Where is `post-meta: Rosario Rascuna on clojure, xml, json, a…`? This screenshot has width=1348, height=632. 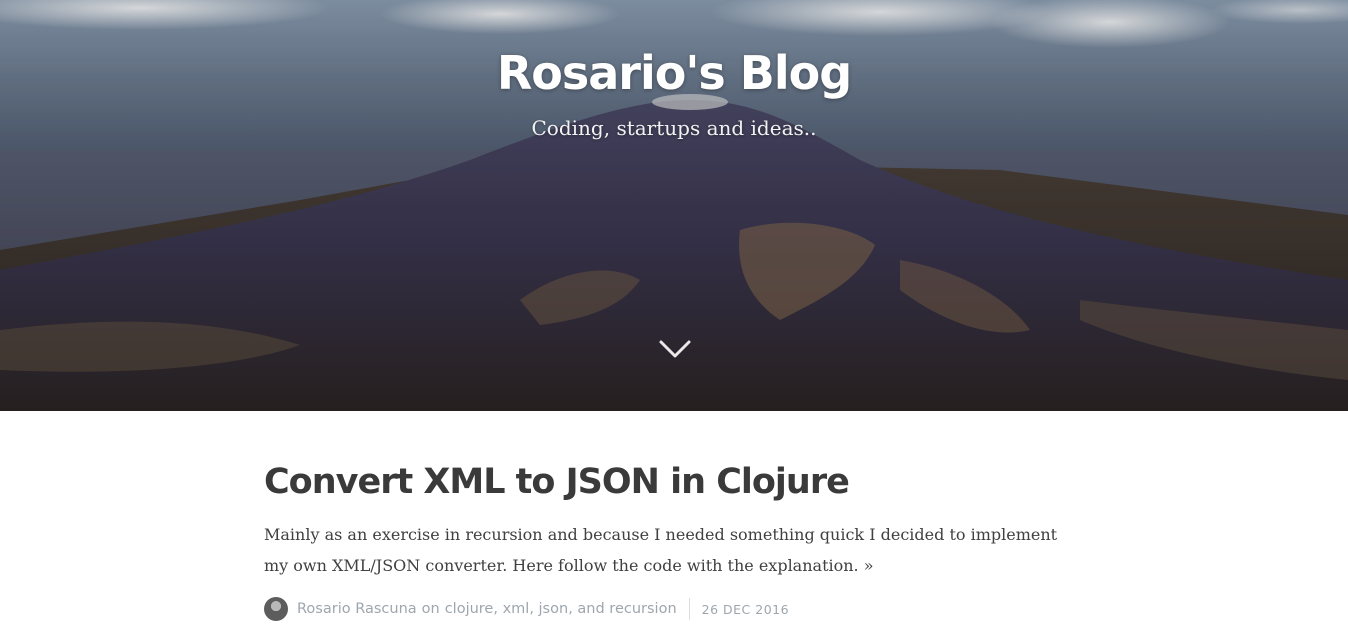 post-meta: Rosario Rascuna on clojure, xml, json, a… is located at coordinates (526, 609).